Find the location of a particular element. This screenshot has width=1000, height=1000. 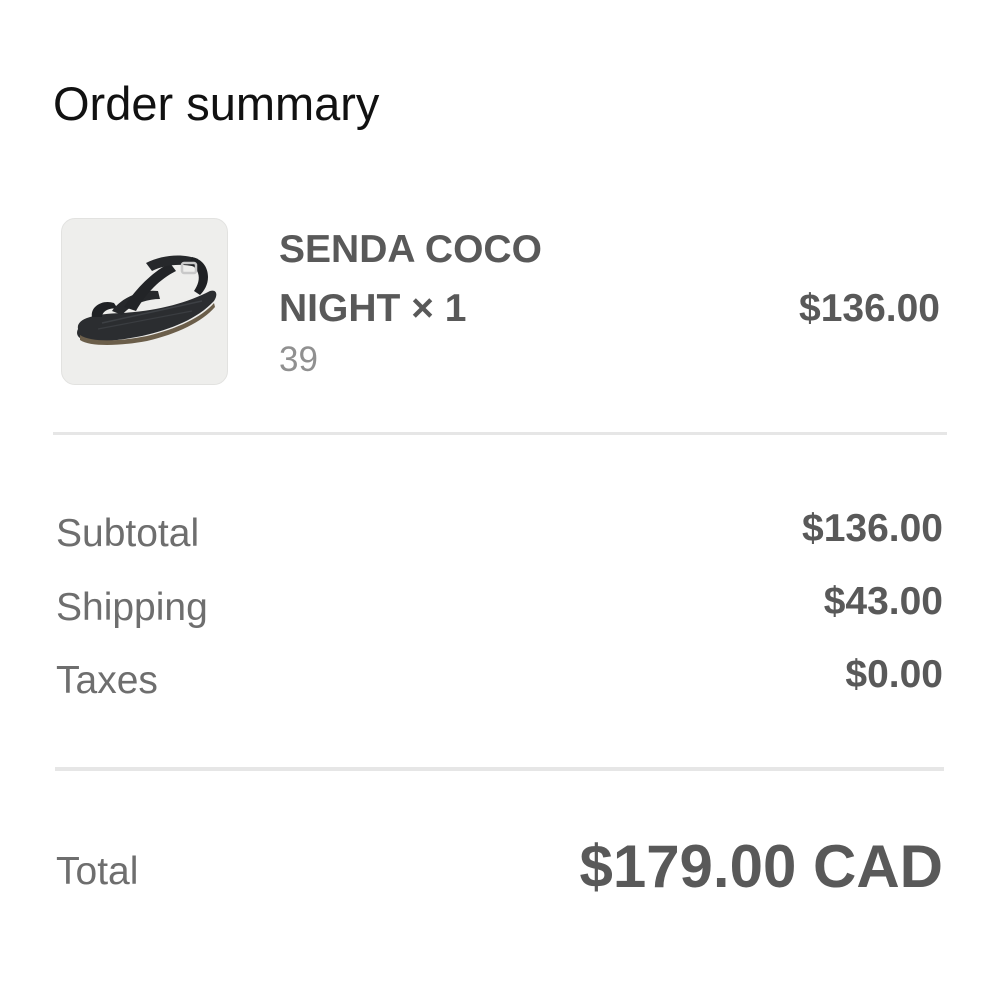

product-variant-size: 39 is located at coordinates (298, 359).